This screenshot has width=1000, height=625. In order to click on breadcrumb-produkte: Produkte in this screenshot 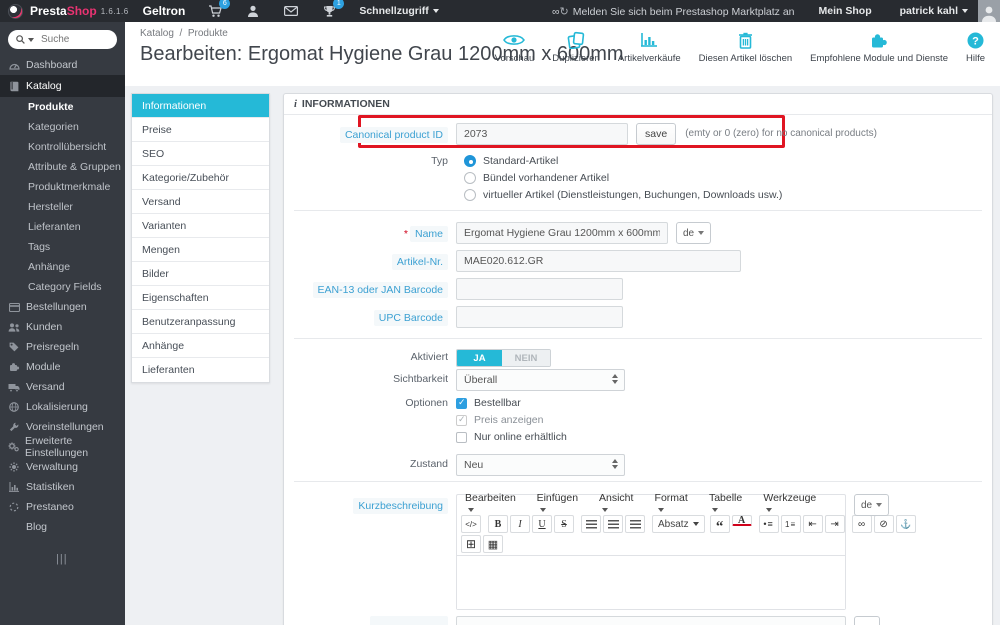, I will do `click(208, 33)`.